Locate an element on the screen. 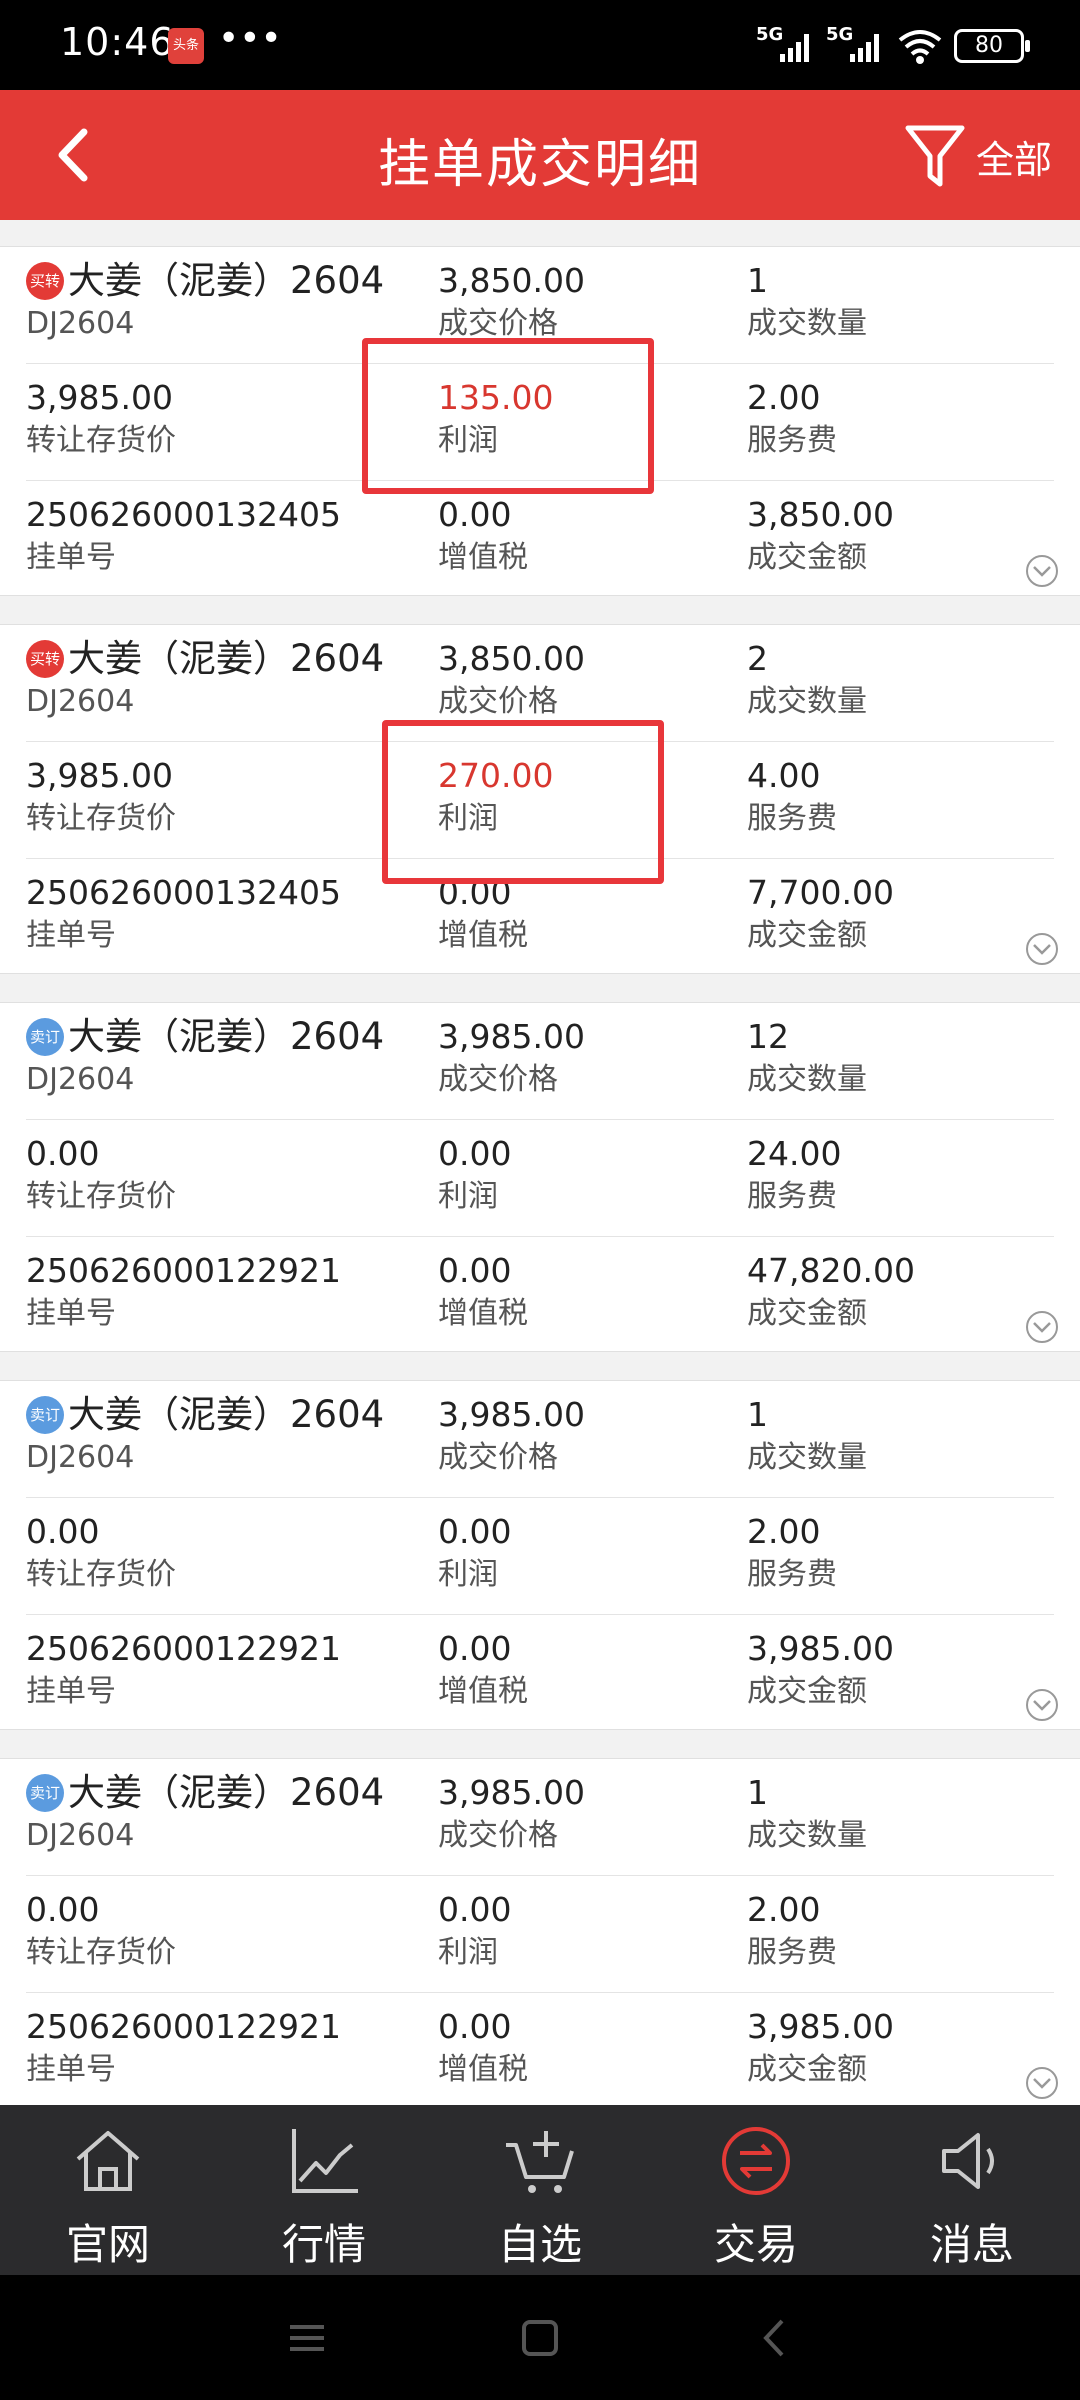 The height and width of the screenshot is (2400, 1080). deal-amount-value: 7,700.00 is located at coordinates (820, 892).